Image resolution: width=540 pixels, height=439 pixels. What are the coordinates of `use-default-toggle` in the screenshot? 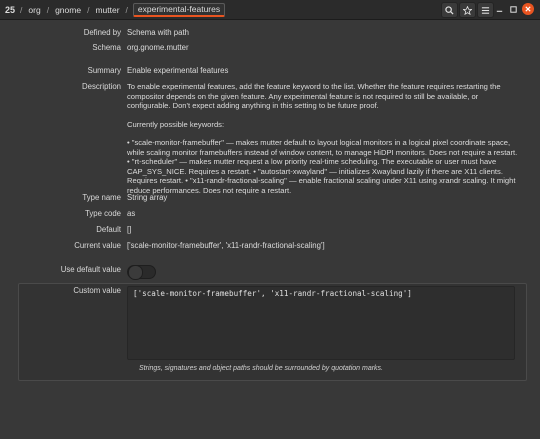 It's located at (141, 272).